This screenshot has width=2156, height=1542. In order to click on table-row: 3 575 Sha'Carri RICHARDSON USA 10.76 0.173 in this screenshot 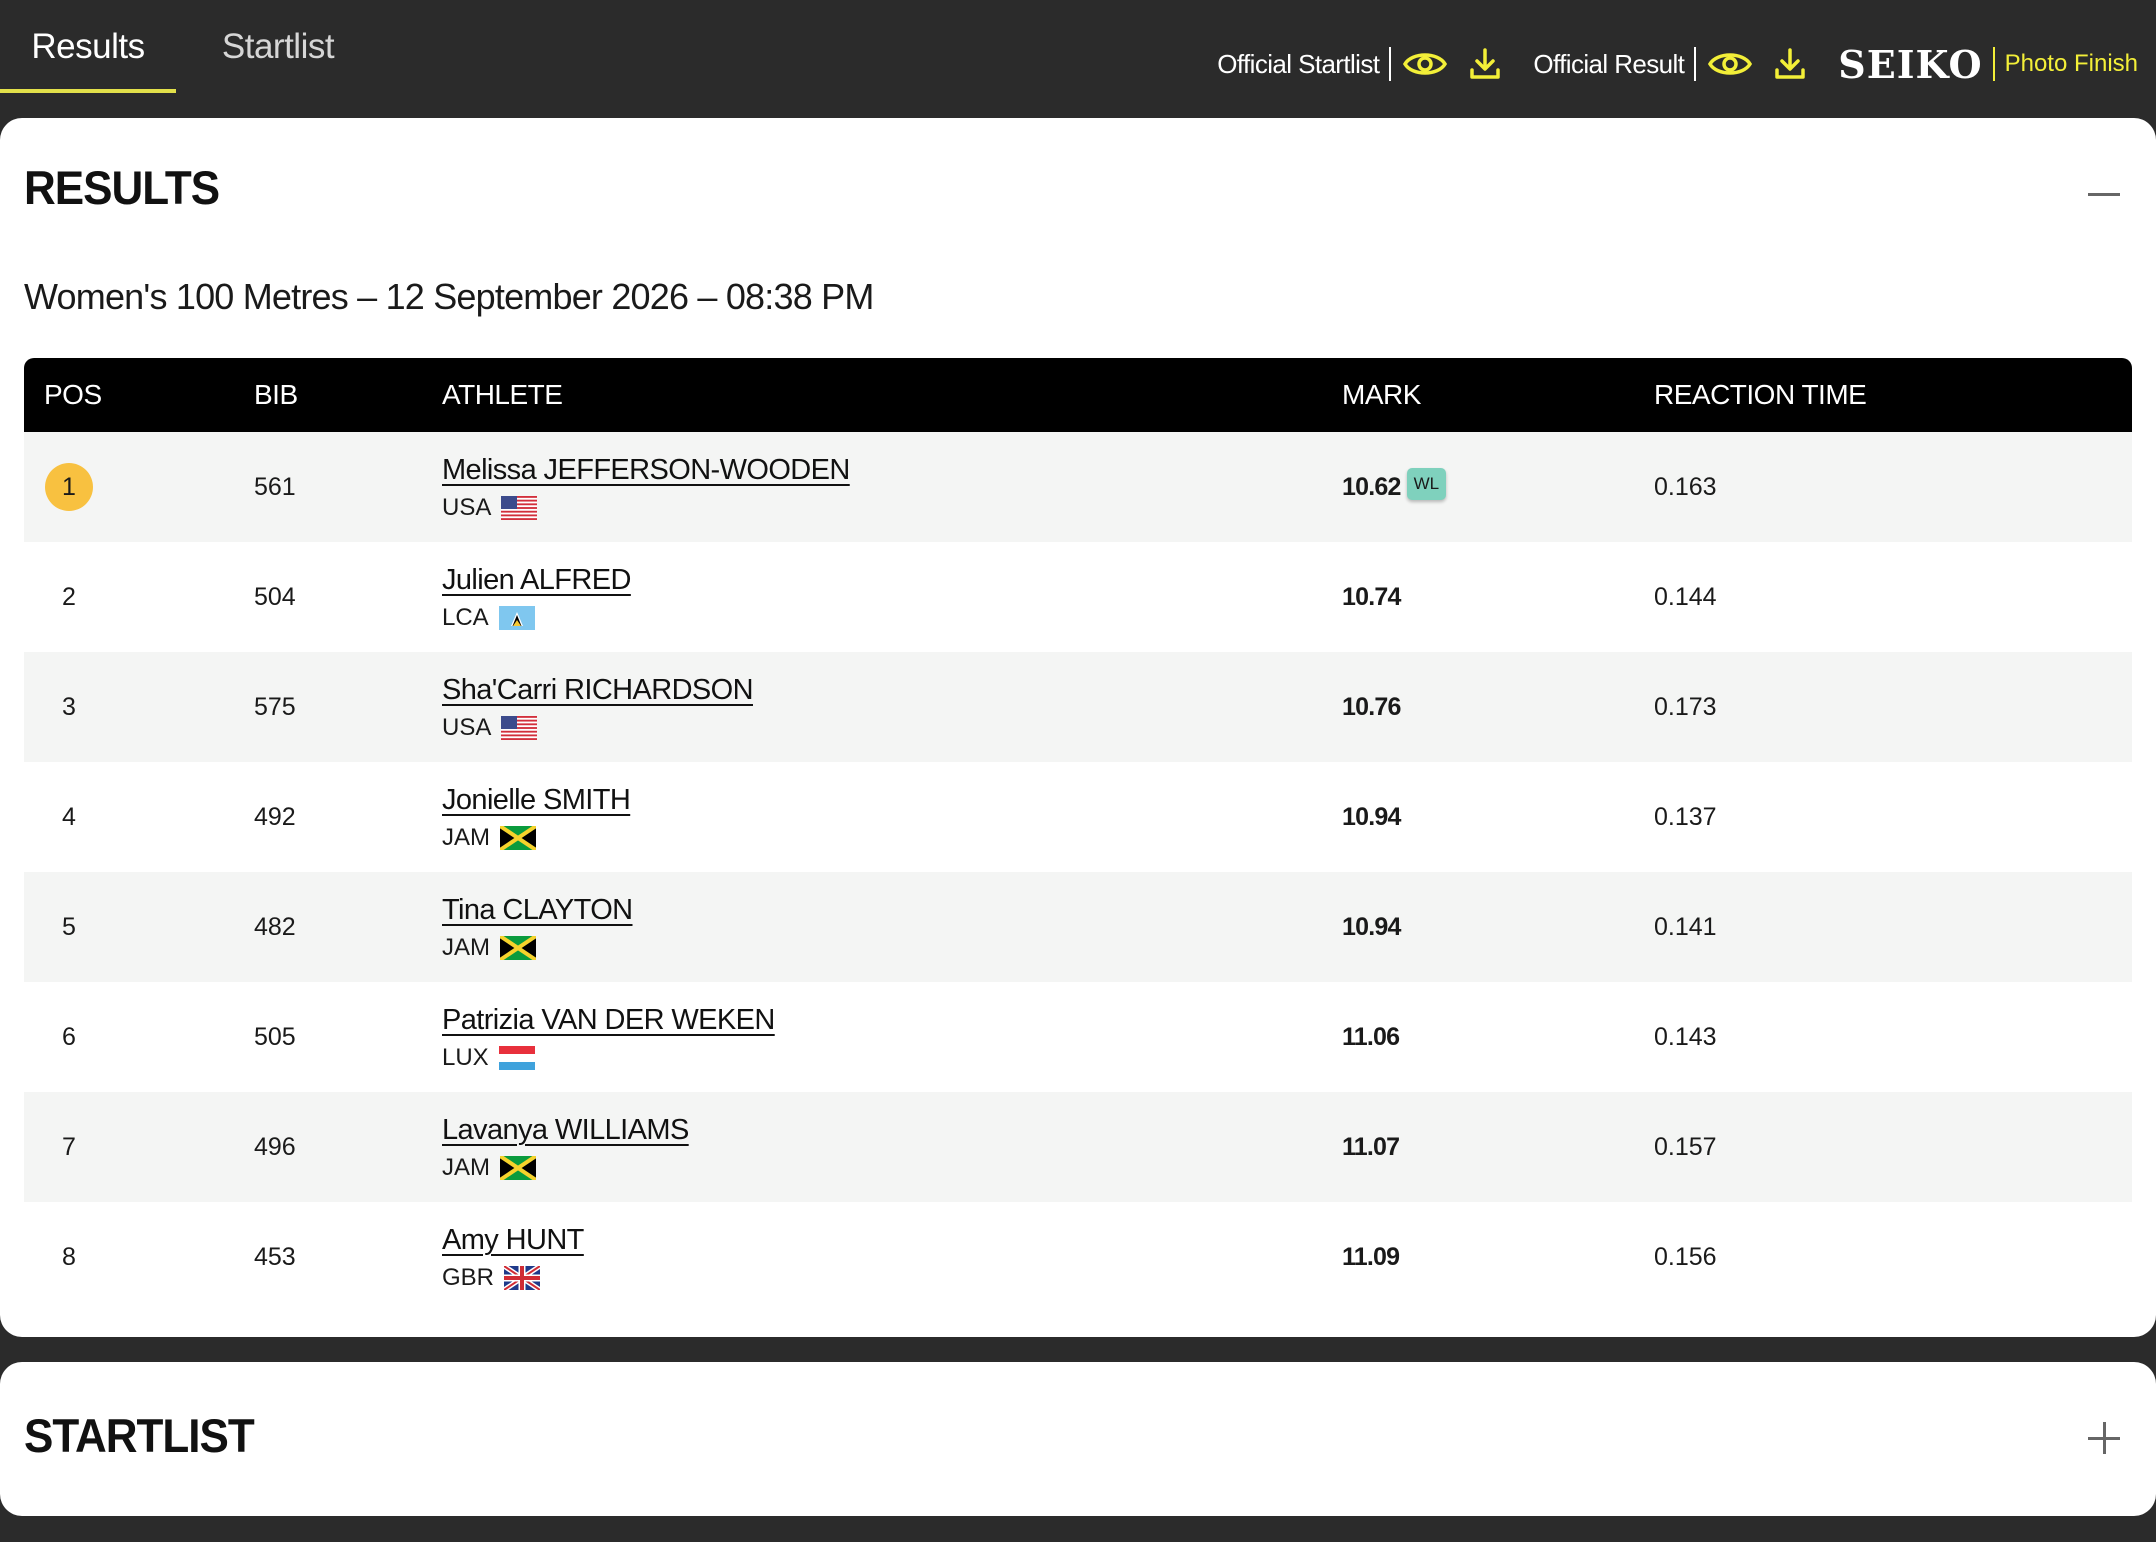, I will do `click(1078, 707)`.